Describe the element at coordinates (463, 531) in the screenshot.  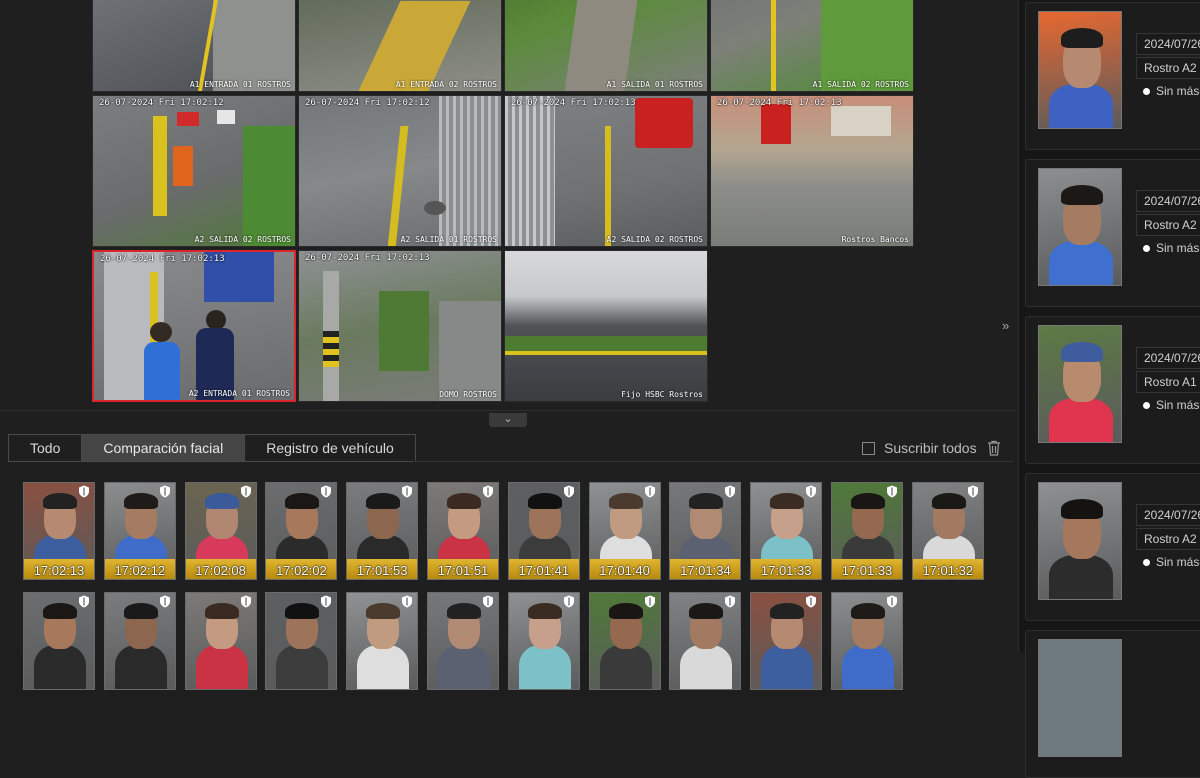
I see `face-capture-card: 17:01:51` at that location.